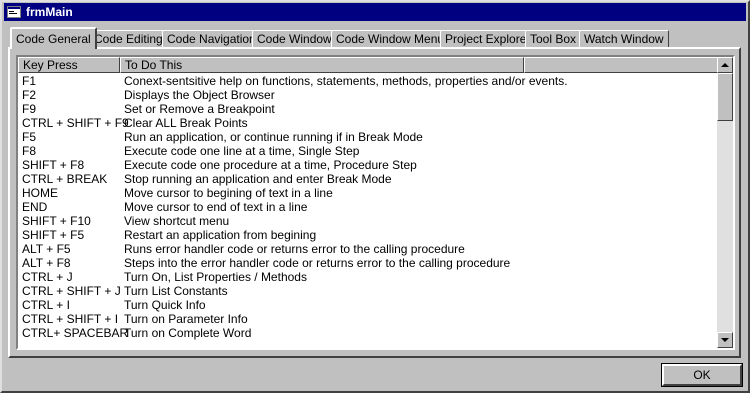 The height and width of the screenshot is (393, 750). Describe the element at coordinates (186, 319) in the screenshot. I see `action-cell: Turn on Parameter Info` at that location.